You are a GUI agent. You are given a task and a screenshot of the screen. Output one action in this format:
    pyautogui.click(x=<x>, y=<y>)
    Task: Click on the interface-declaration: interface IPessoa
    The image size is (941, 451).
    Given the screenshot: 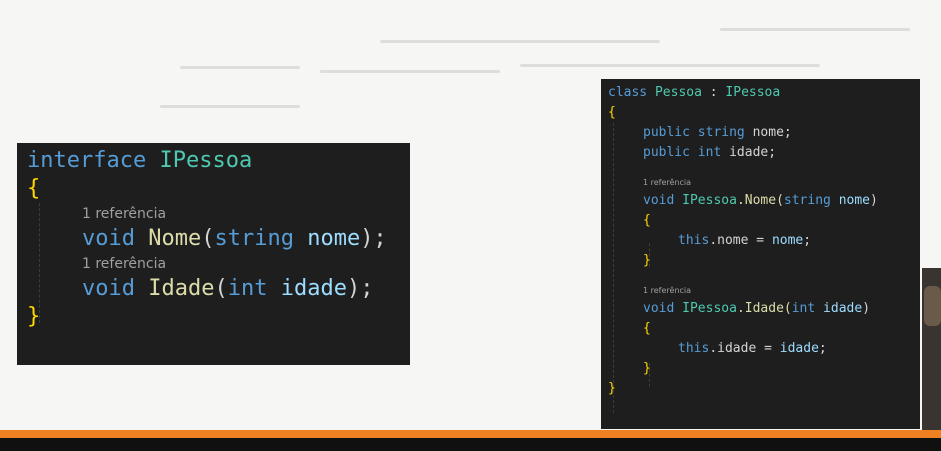 What is the action you would take?
    pyautogui.click(x=218, y=161)
    